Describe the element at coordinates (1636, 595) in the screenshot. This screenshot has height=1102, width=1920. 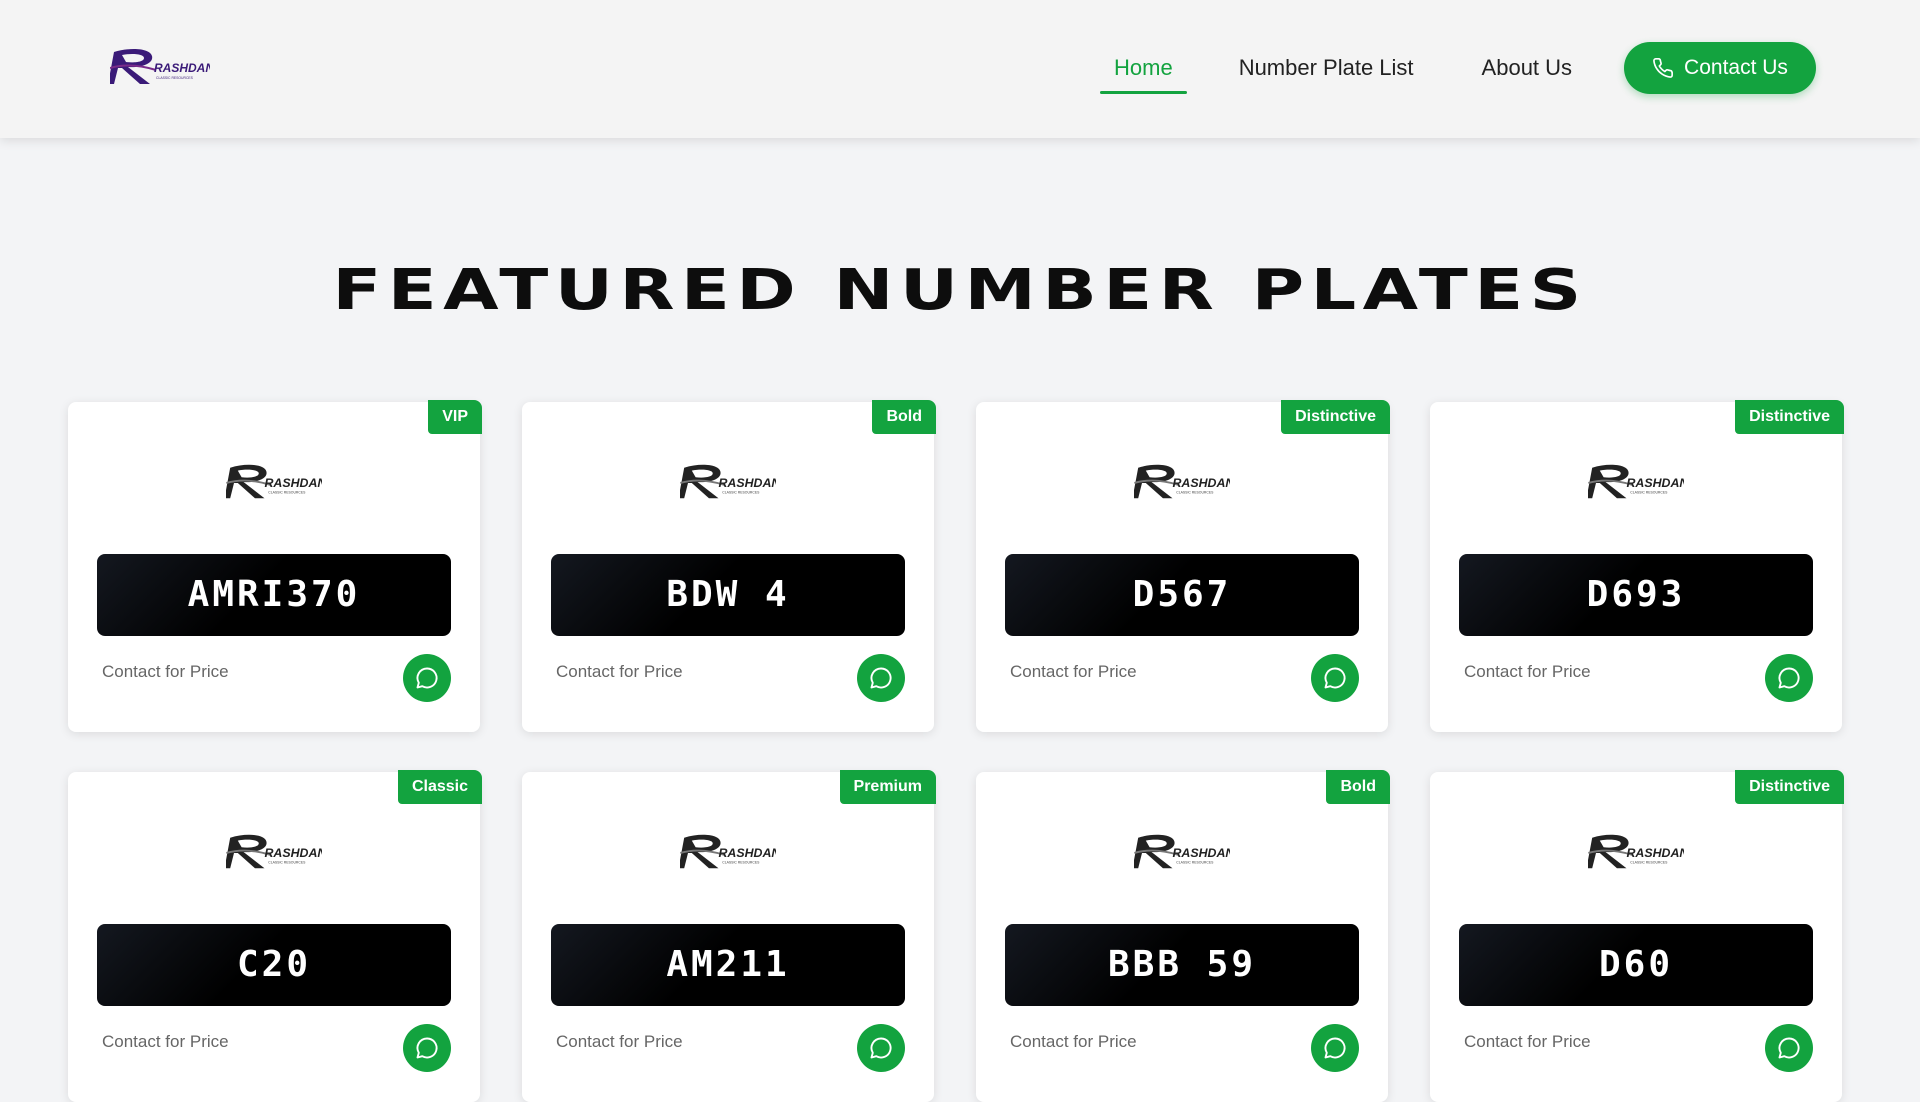
I see `number-plate: D693` at that location.